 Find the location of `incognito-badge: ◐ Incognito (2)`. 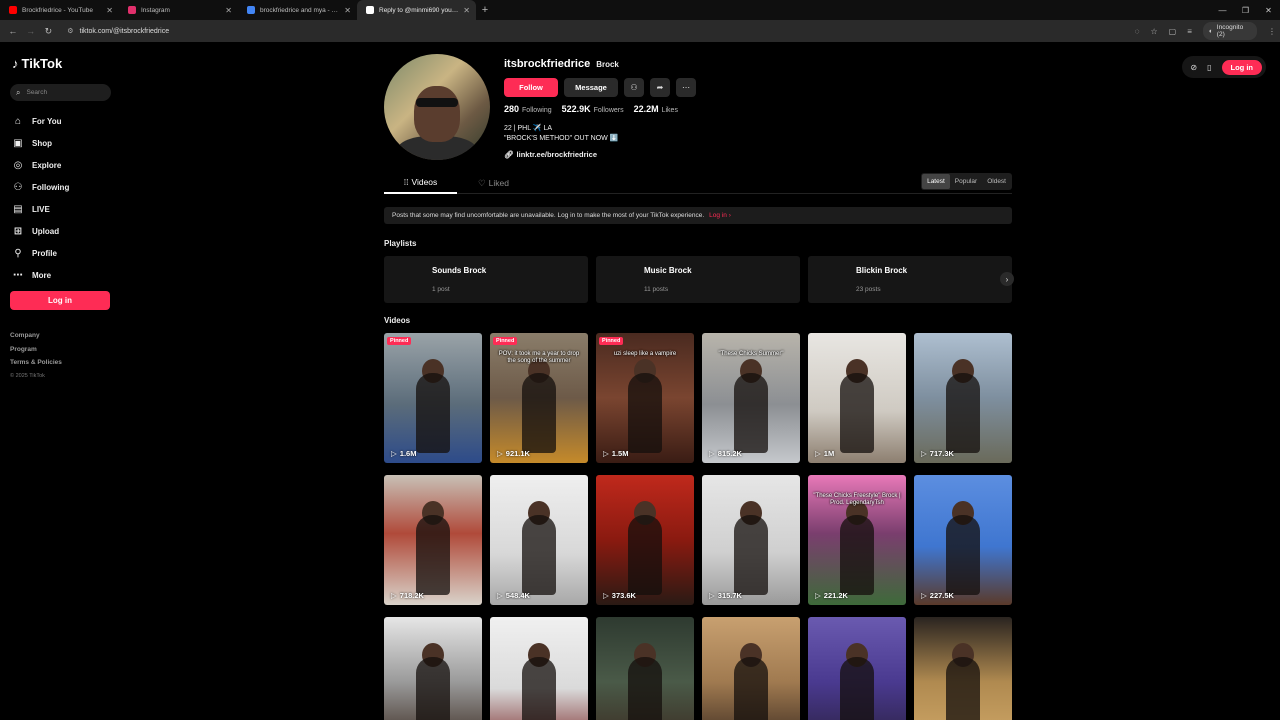

incognito-badge: ◐ Incognito (2) is located at coordinates (1229, 31).